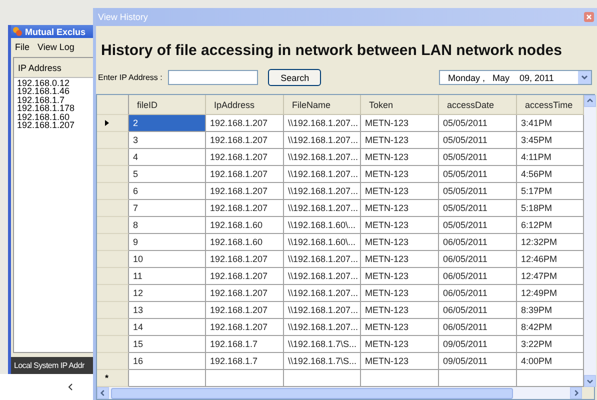 The height and width of the screenshot is (400, 597). Describe the element at coordinates (590, 381) in the screenshot. I see `scroll-down-icon` at that location.